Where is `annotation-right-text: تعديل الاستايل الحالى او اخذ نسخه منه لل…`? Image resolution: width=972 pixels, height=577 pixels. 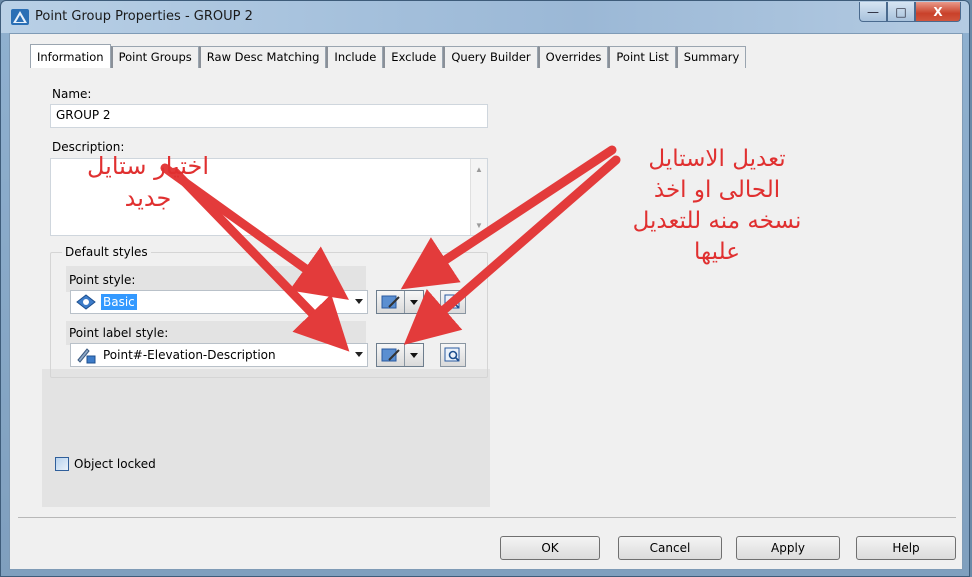
annotation-right-text: تعديل الاستايل الحالى او اخذ نسخه منه لل… is located at coordinates (717, 206).